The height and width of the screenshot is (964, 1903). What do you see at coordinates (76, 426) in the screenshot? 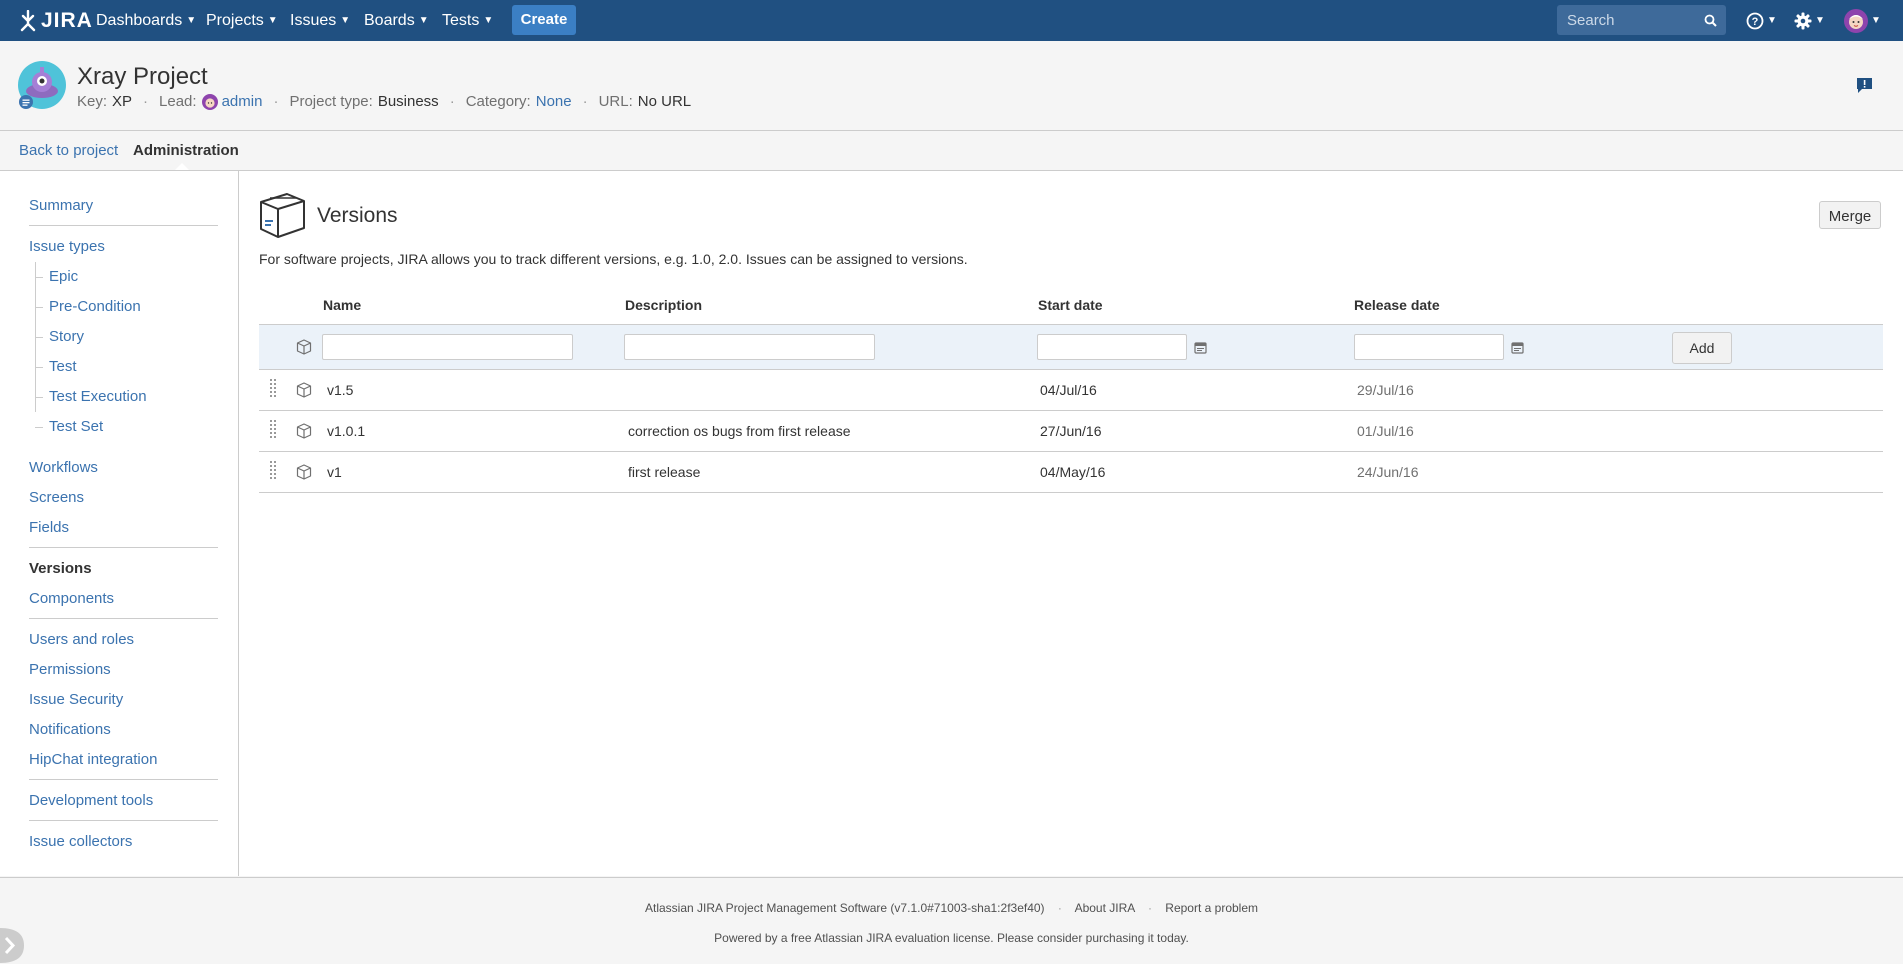
I see `sidebar-item-test-set: Test Set` at bounding box center [76, 426].